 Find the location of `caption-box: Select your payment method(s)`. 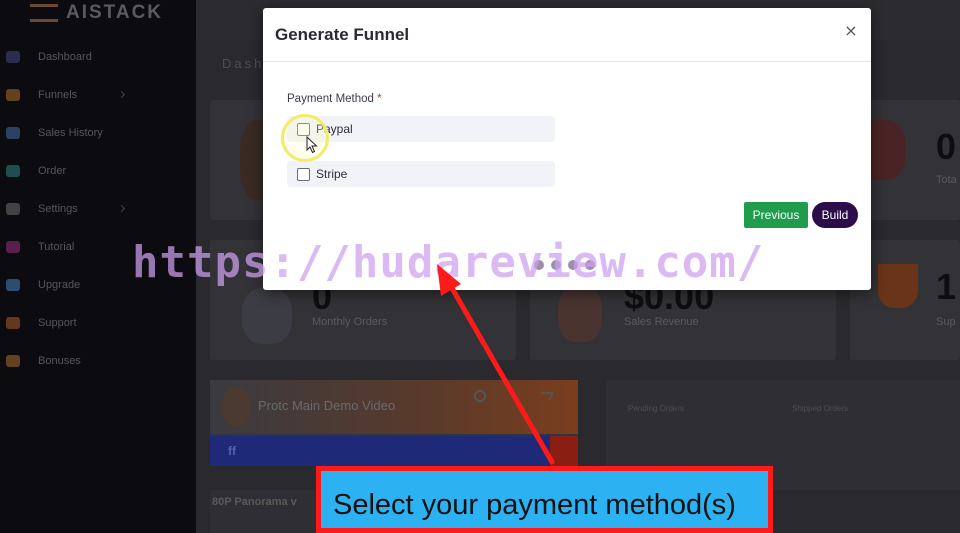

caption-box: Select your payment method(s) is located at coordinates (544, 499).